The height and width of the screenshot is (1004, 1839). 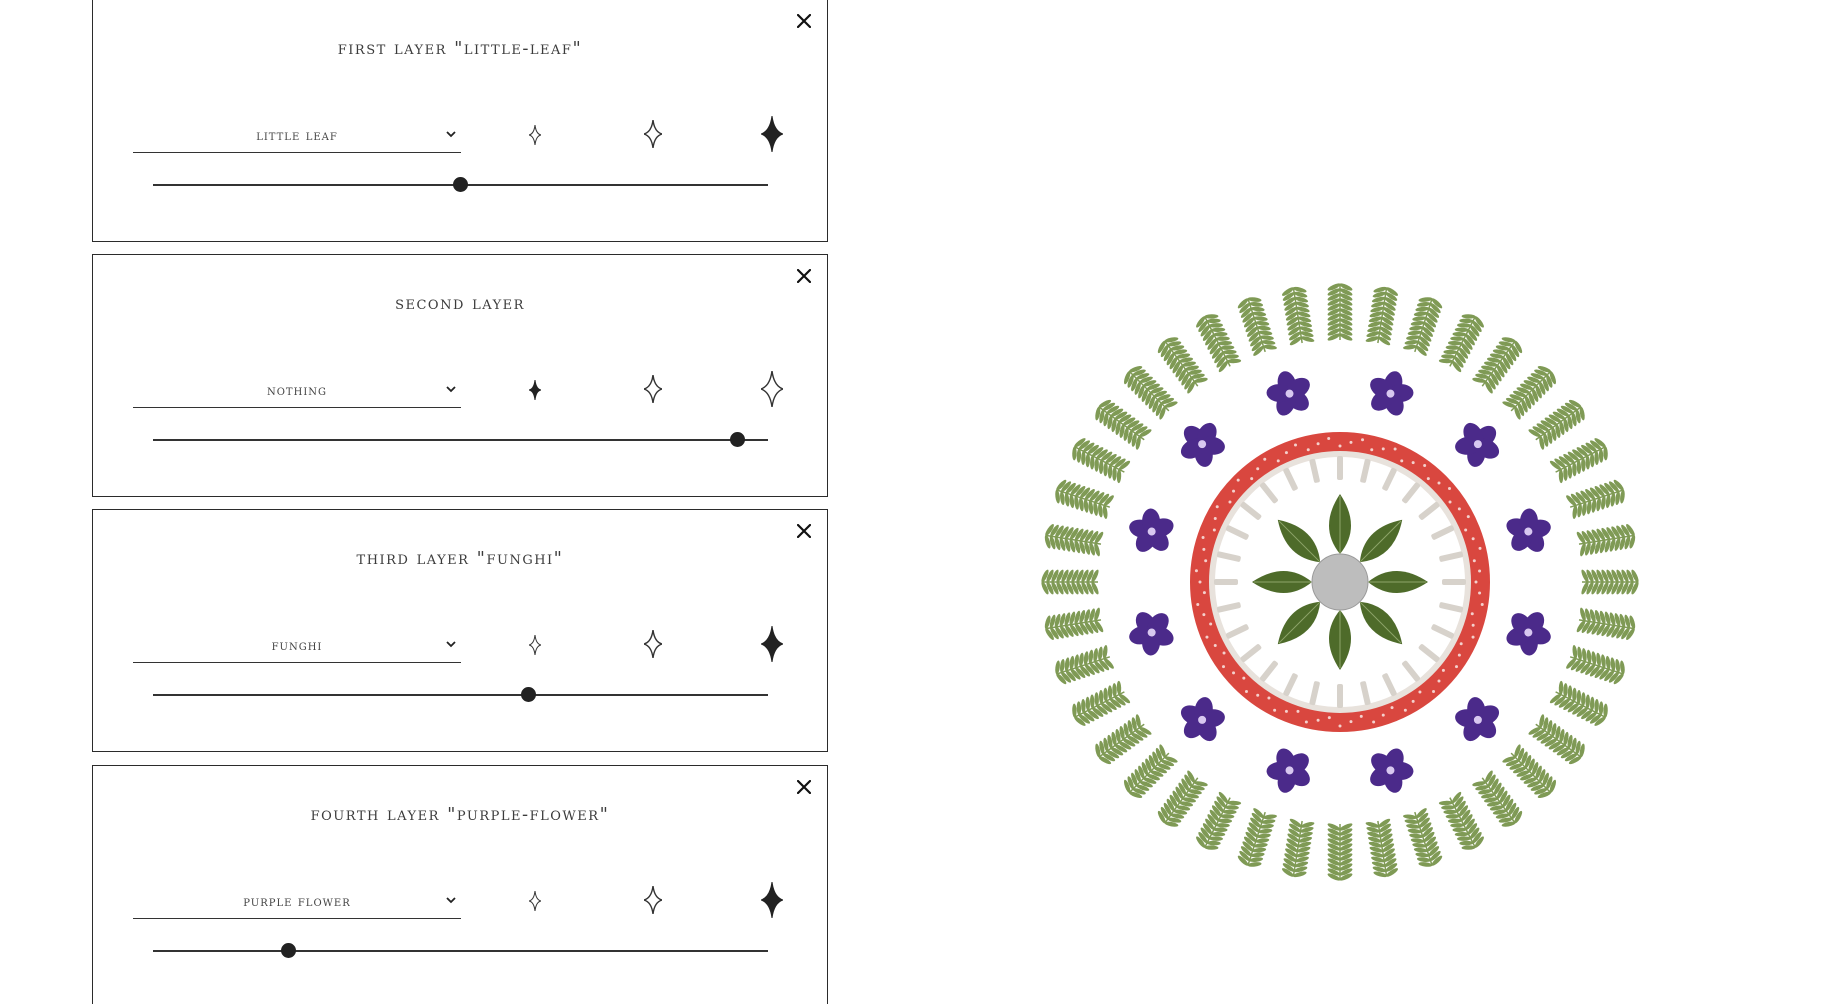 I want to click on moon-center, so click(x=1340, y=582).